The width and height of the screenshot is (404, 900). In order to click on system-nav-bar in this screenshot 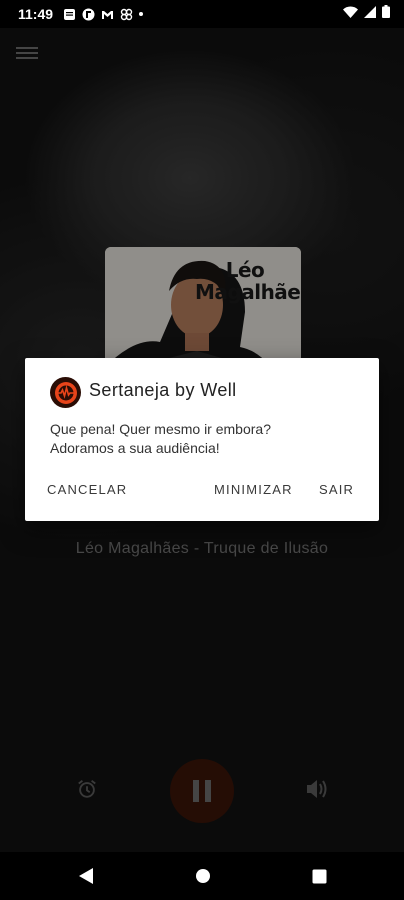, I will do `click(202, 876)`.